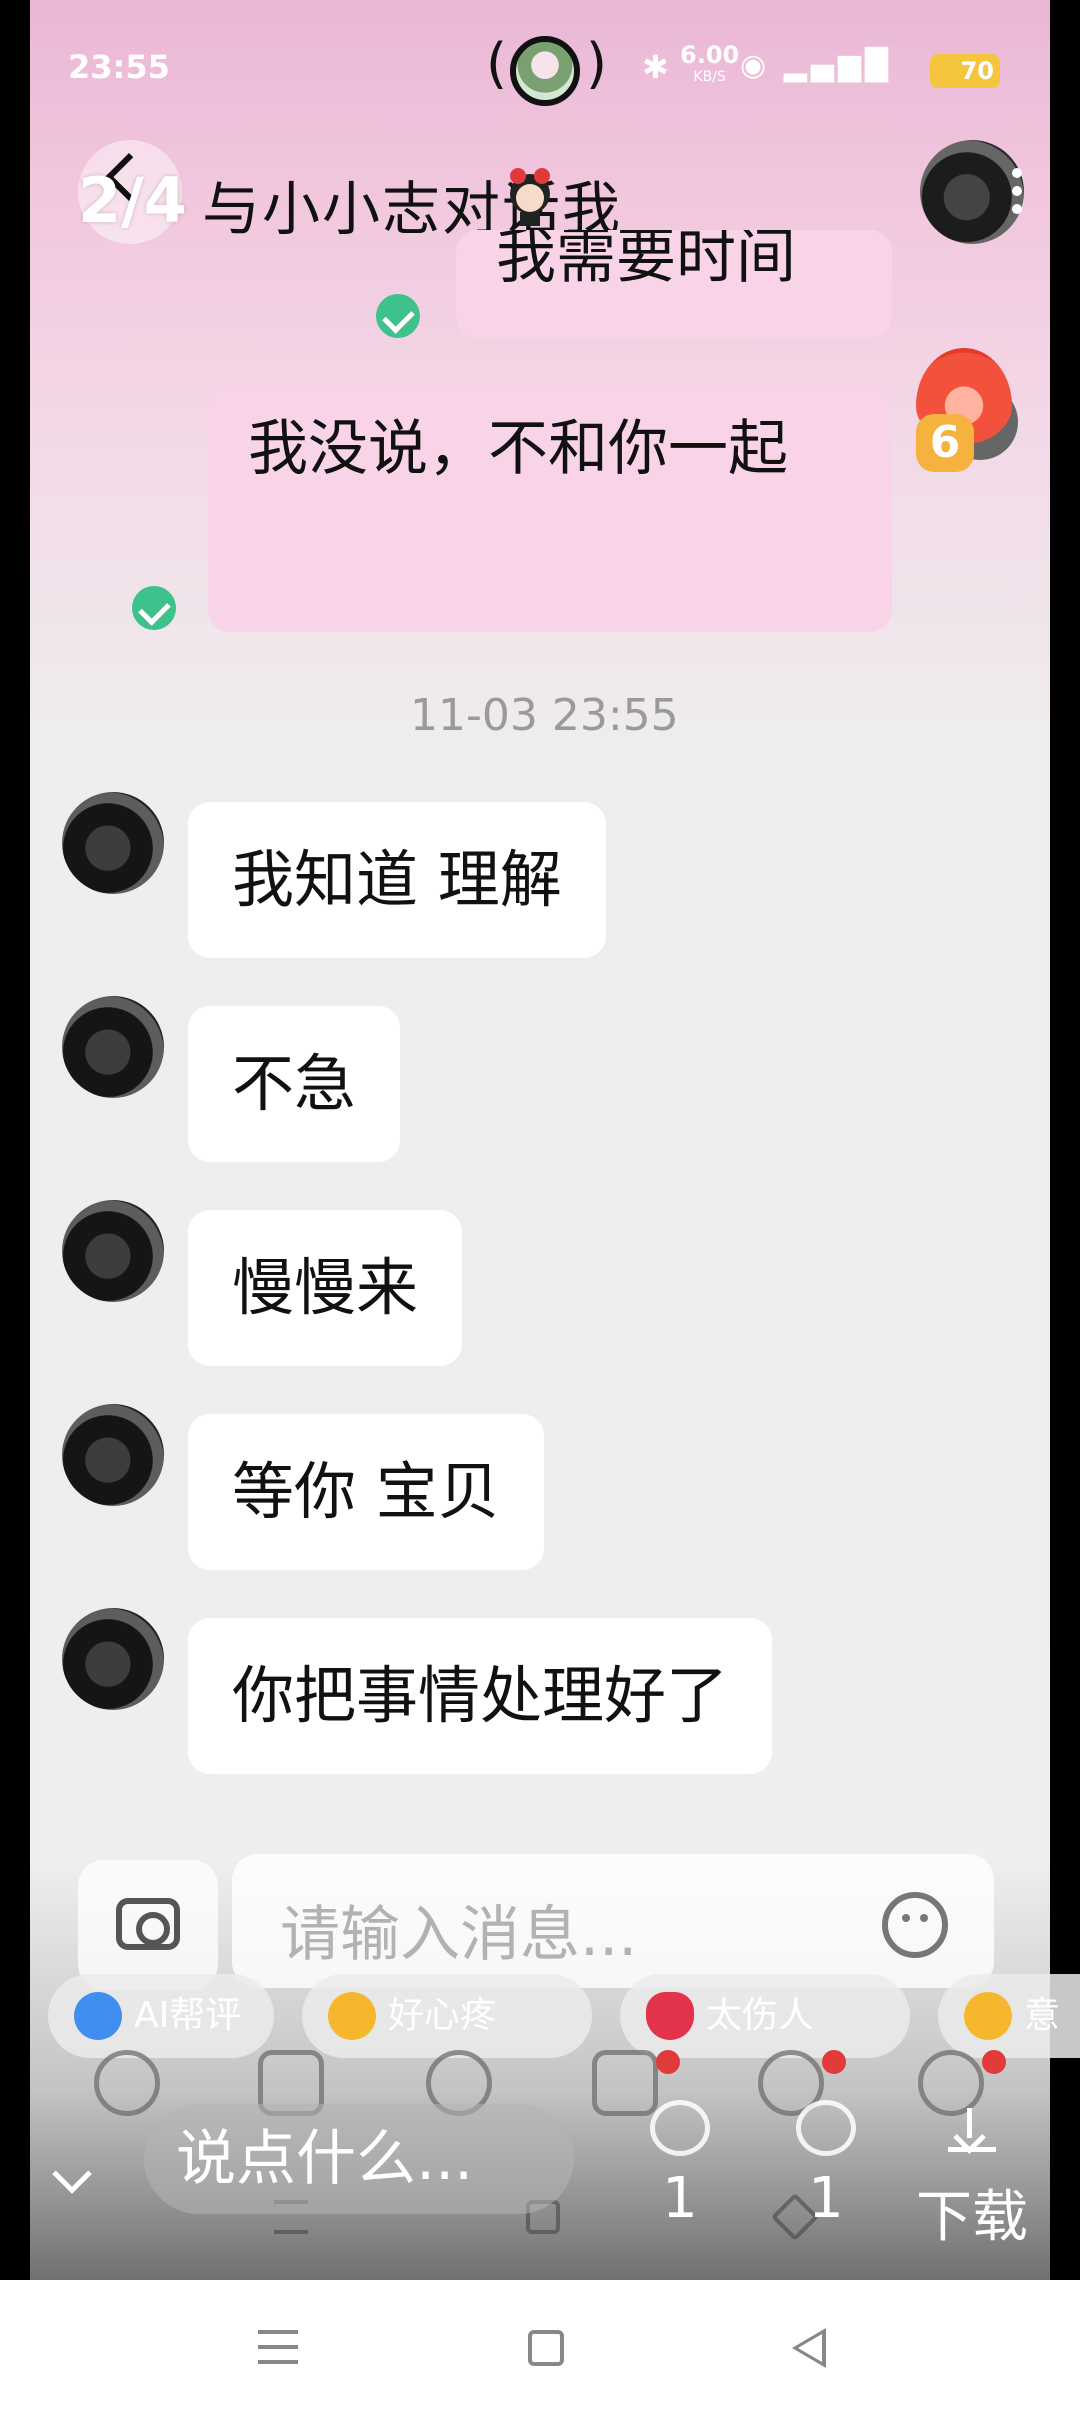  I want to click on chip-ai-review: AI帮评, so click(161, 2016).